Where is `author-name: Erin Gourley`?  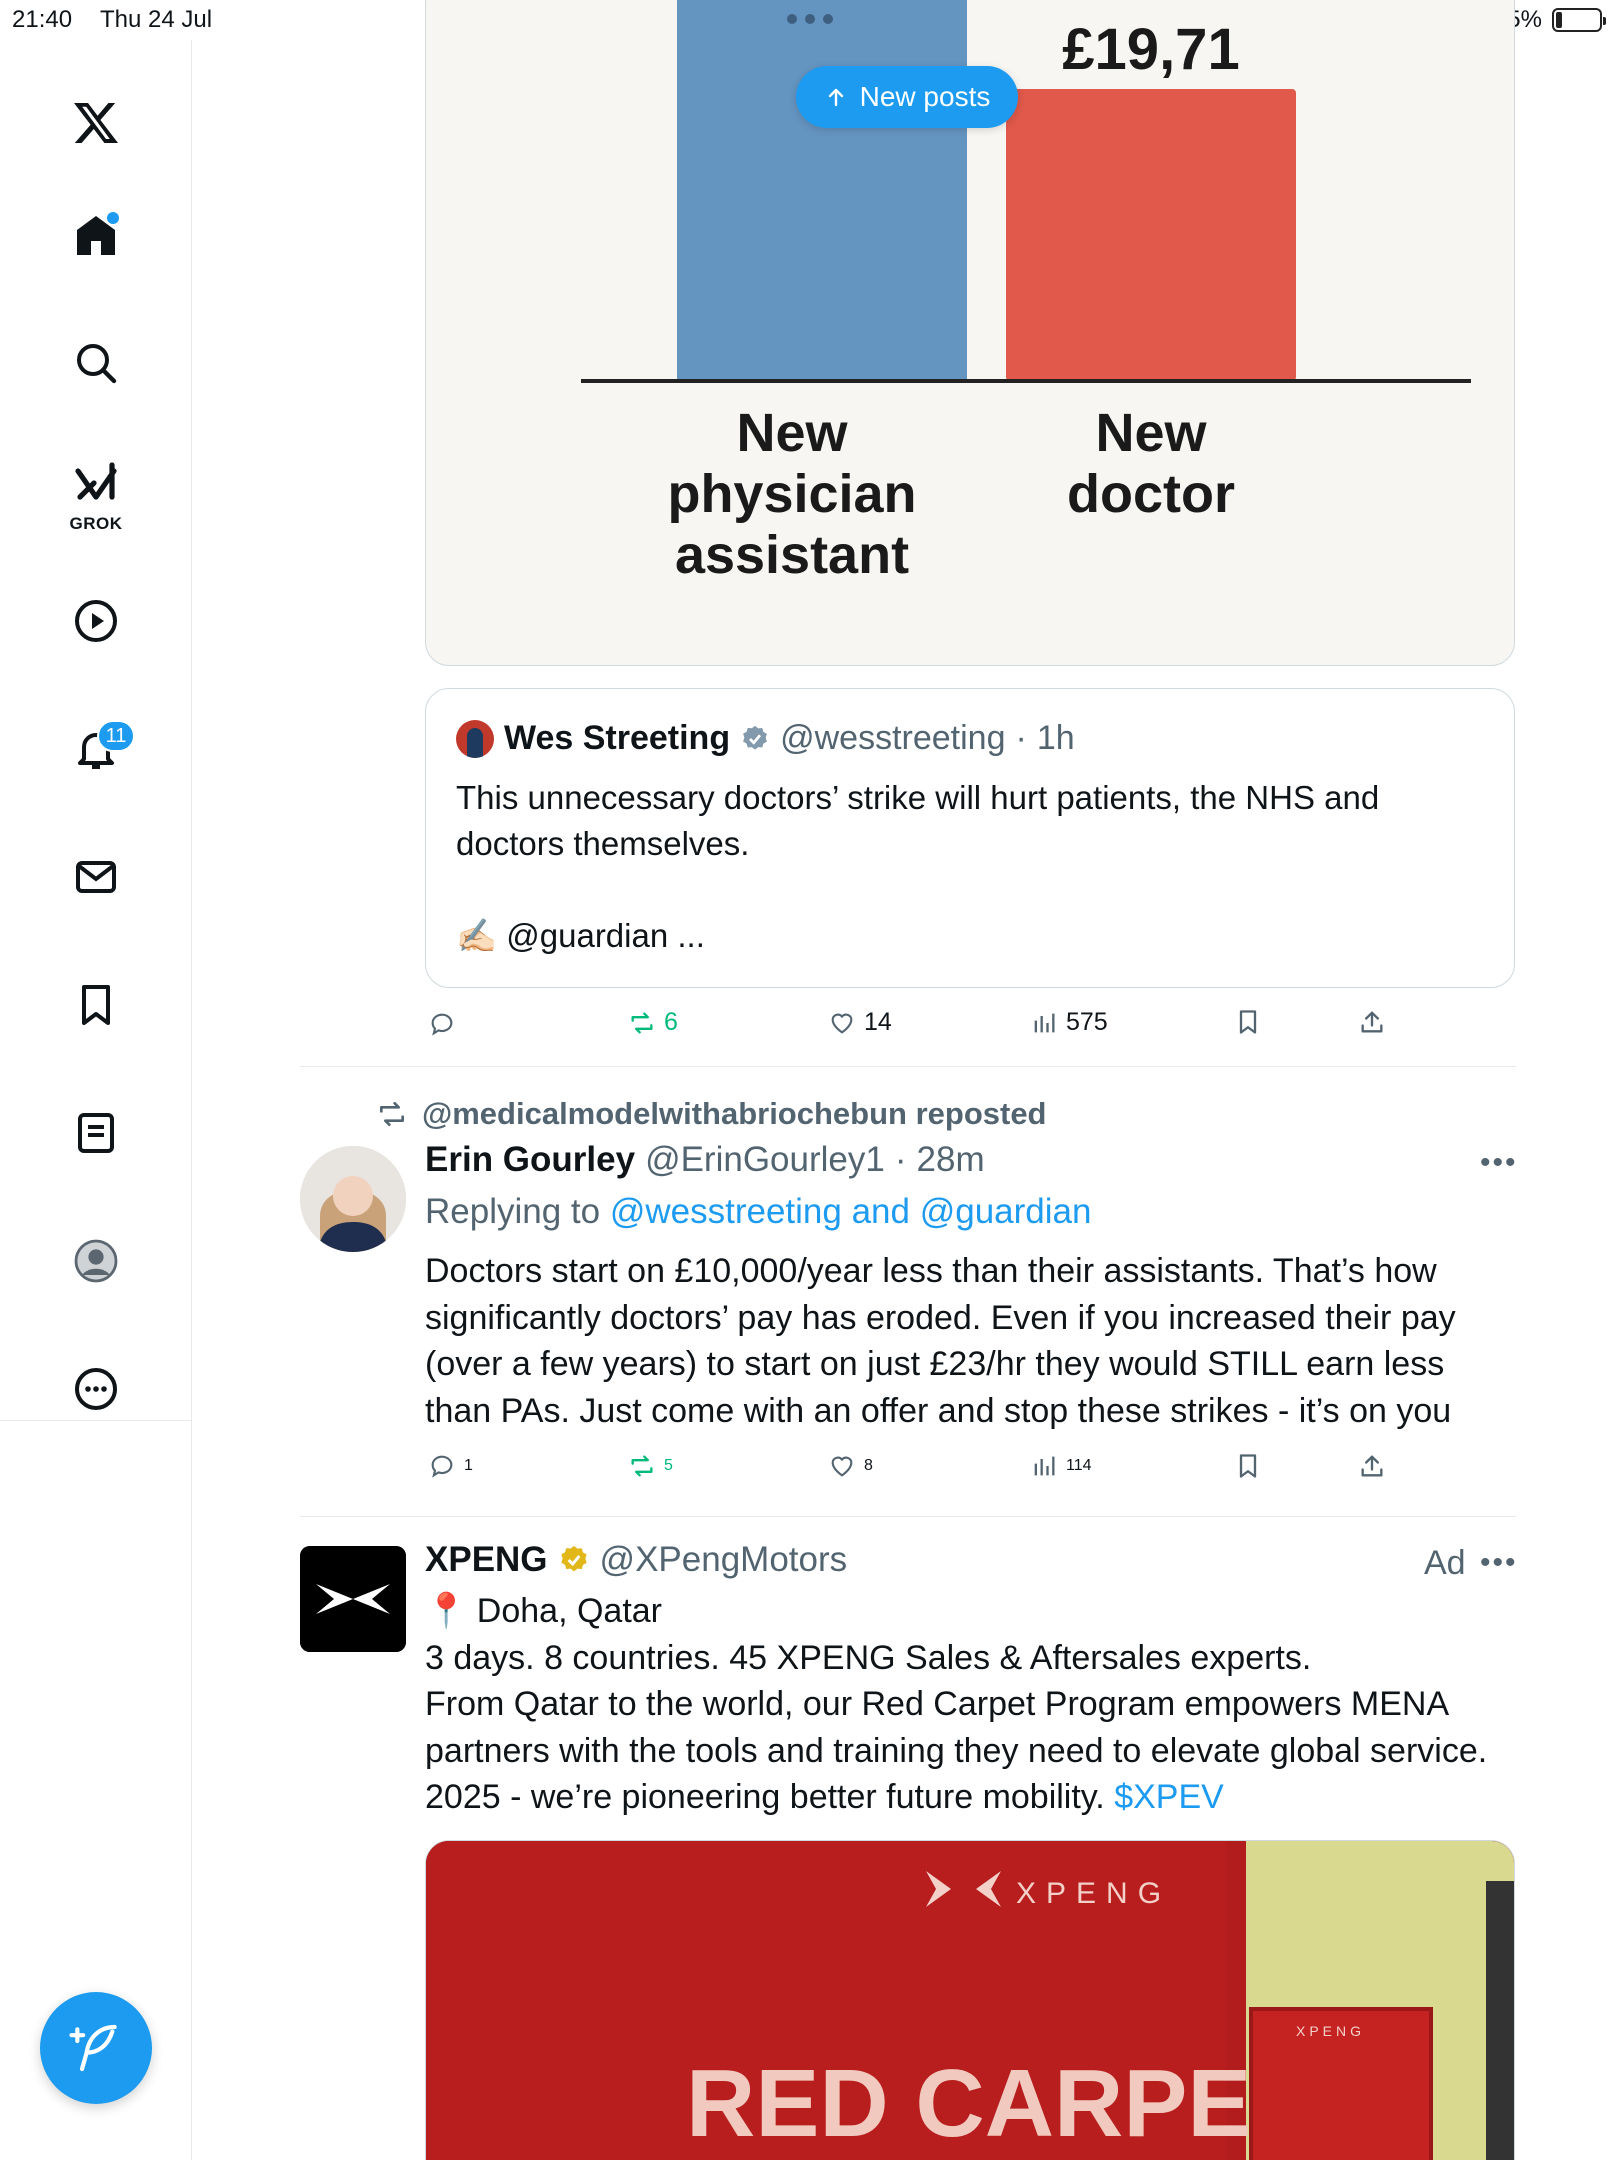
author-name: Erin Gourley is located at coordinates (530, 1160).